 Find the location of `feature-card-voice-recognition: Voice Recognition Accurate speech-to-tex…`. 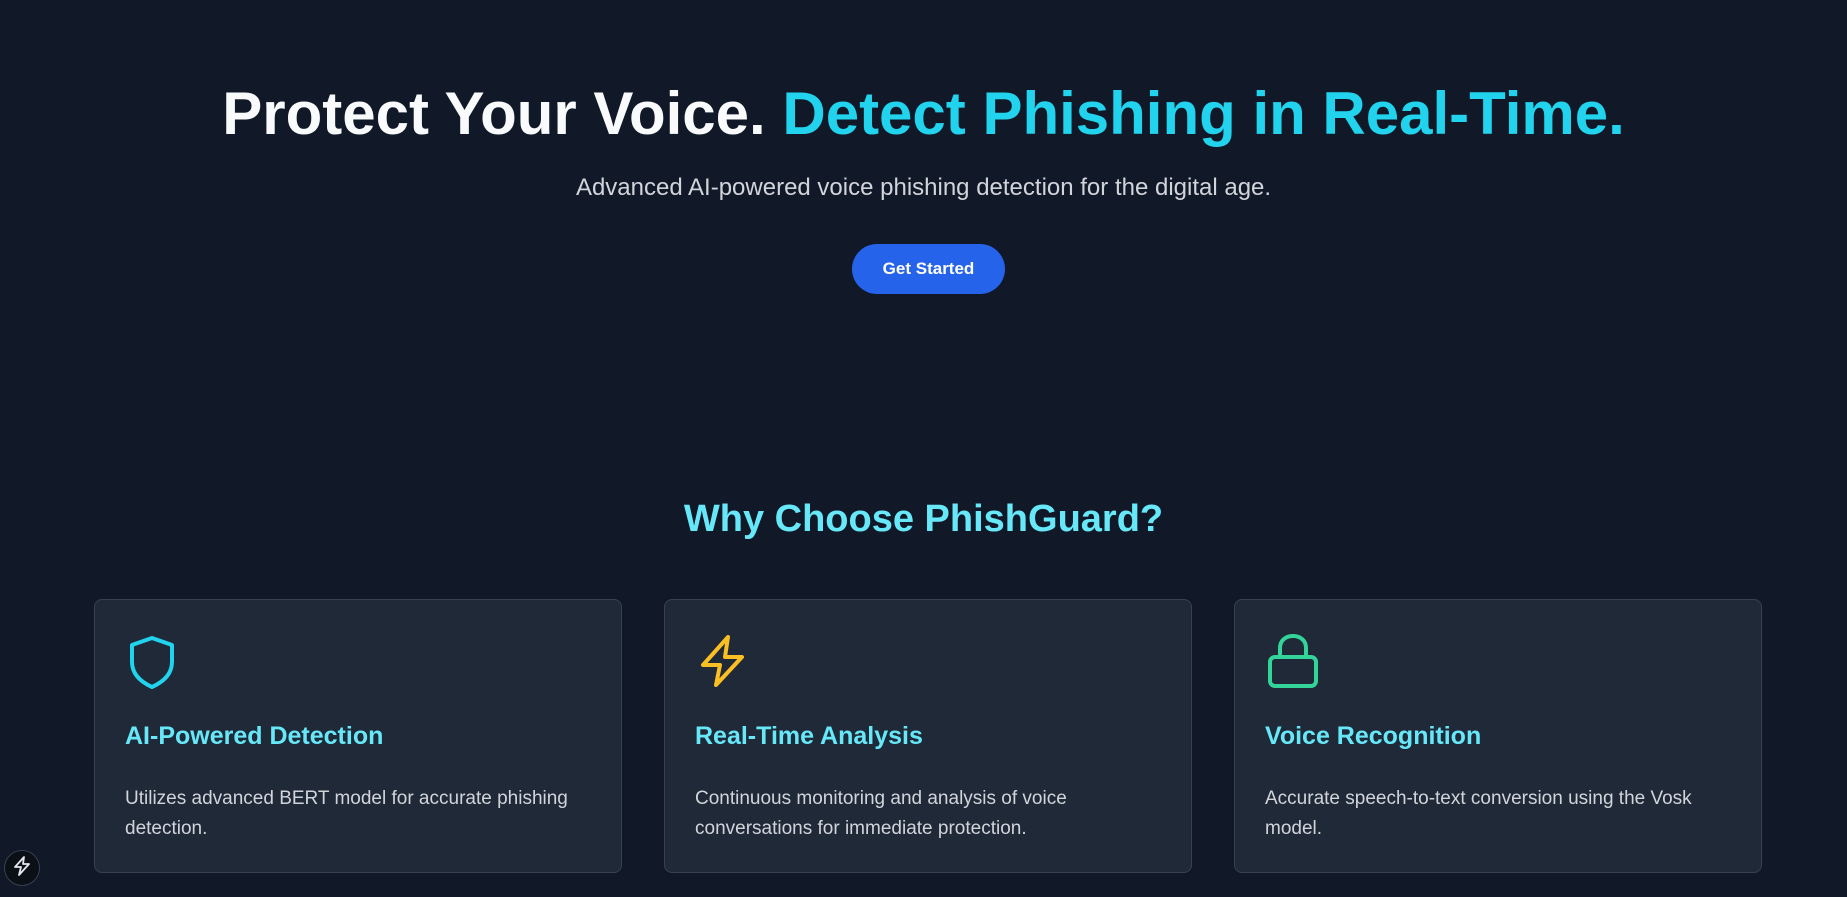

feature-card-voice-recognition: Voice Recognition Accurate speech-to-tex… is located at coordinates (1498, 736).